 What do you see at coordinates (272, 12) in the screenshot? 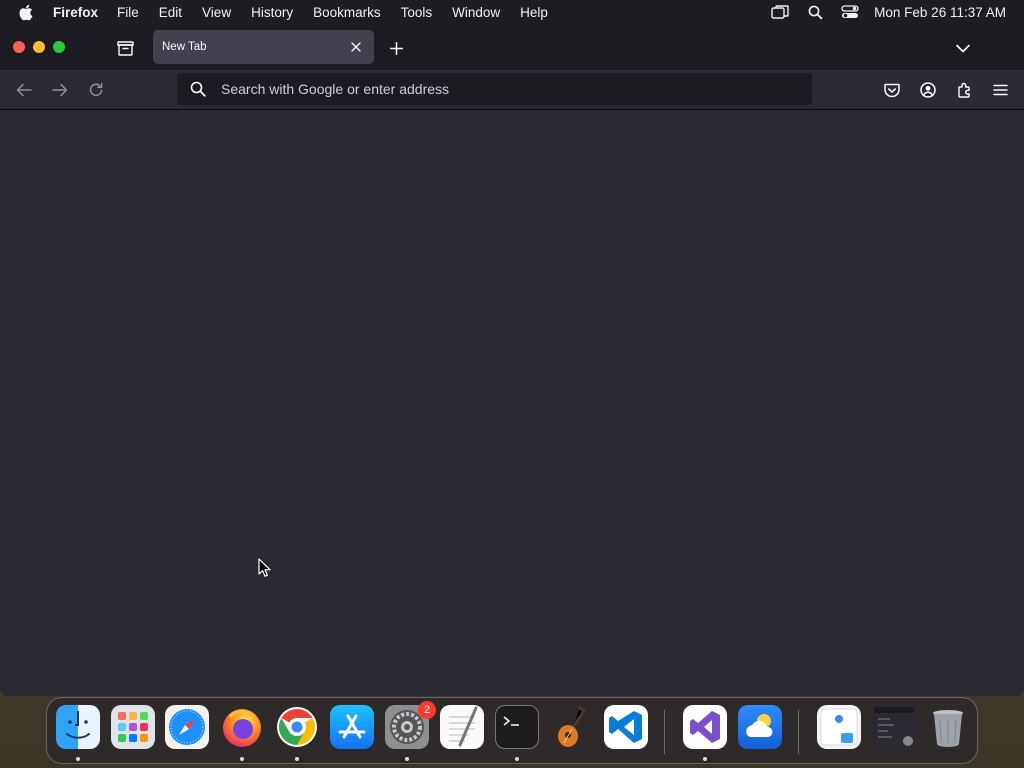
I see `menu-history: History` at bounding box center [272, 12].